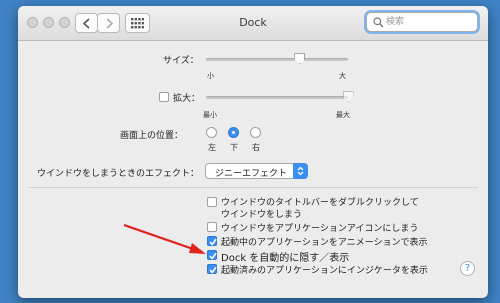 The width and height of the screenshot is (500, 303). Describe the element at coordinates (348, 96) in the screenshot. I see `magnification-slider-knob` at that location.